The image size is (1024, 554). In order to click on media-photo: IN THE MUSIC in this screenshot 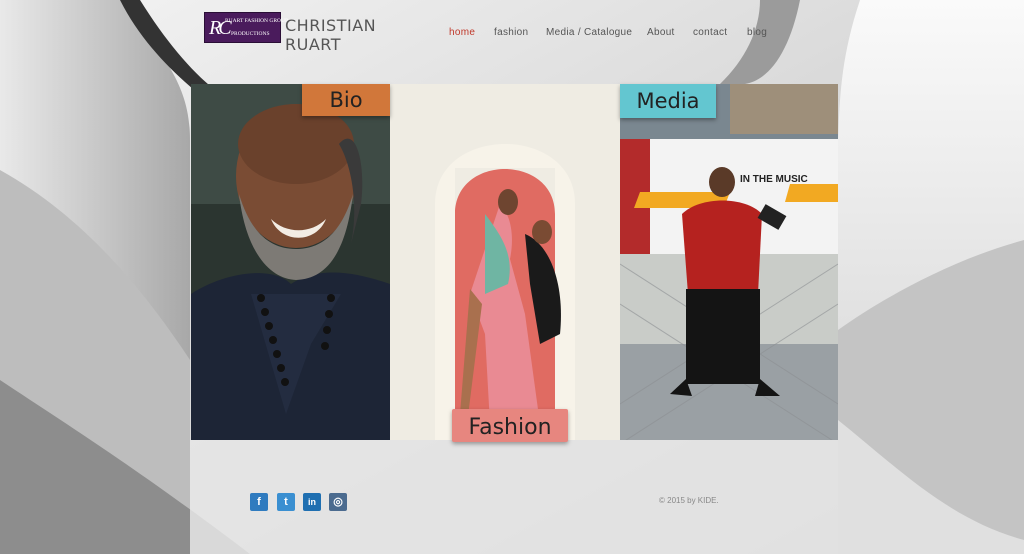, I will do `click(729, 262)`.